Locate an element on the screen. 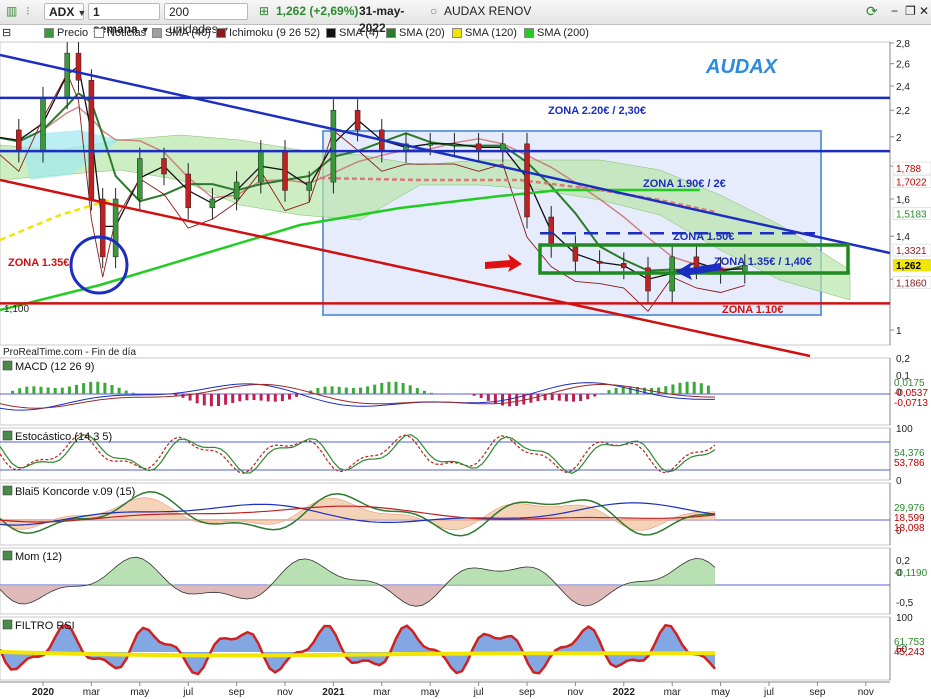 The width and height of the screenshot is (931, 699). chart-title: AUDAX is located at coordinates (742, 67).